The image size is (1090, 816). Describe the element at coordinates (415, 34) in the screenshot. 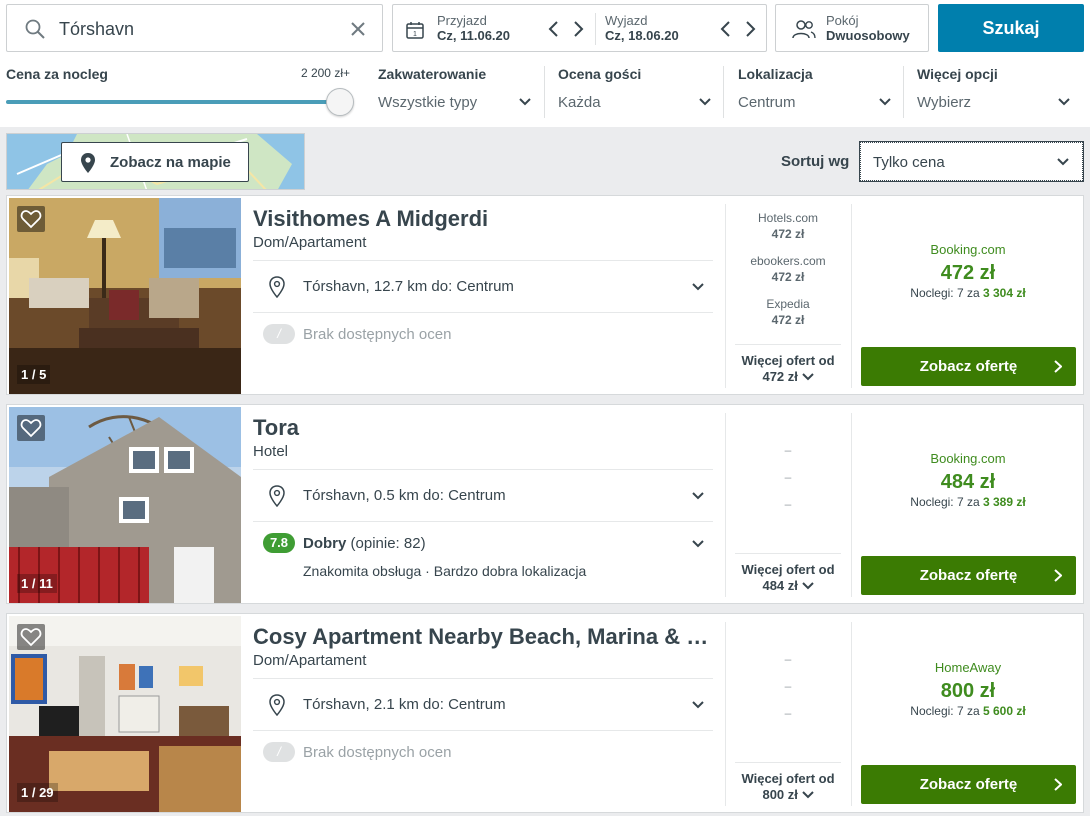

I see `svg-text: 1` at that location.